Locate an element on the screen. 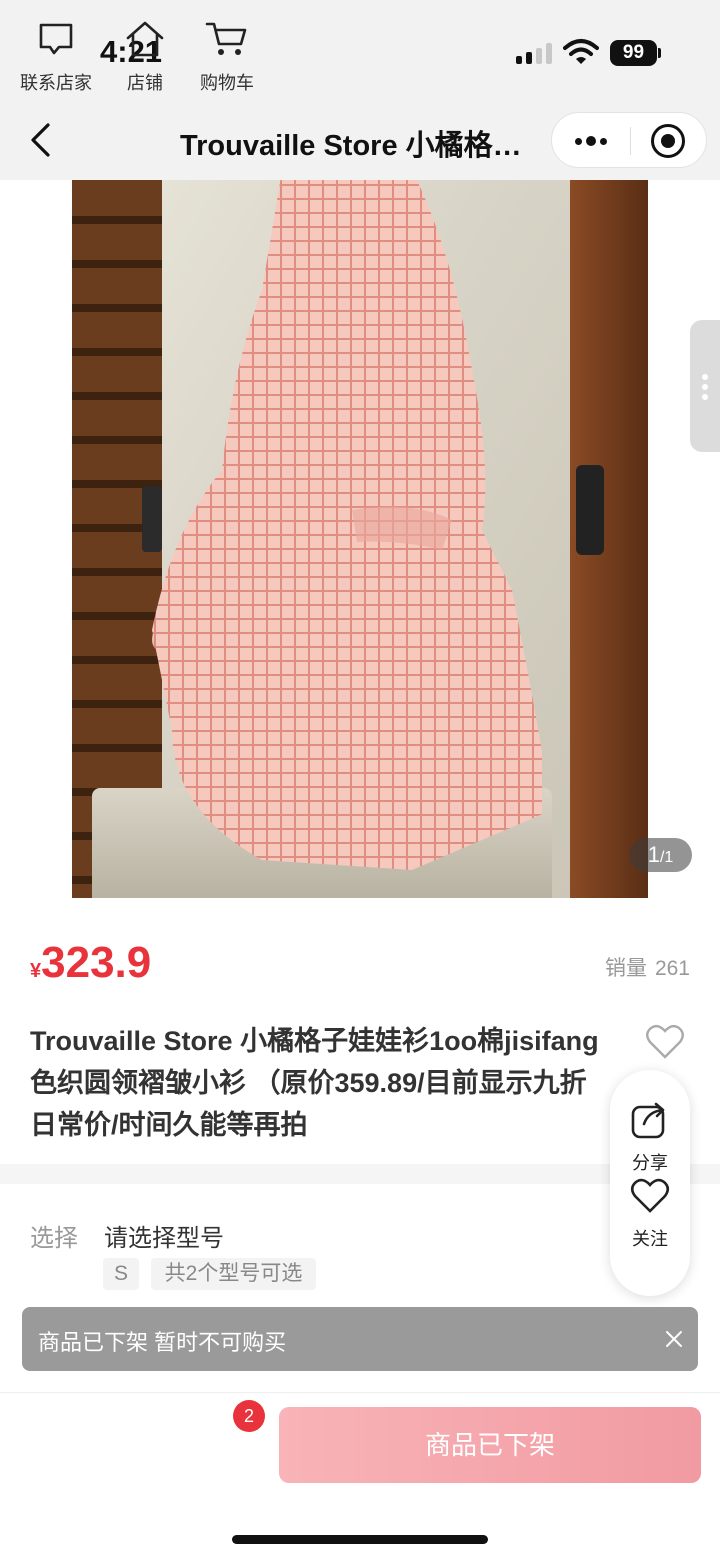  product-price: ¥323.9 is located at coordinates (90, 963).